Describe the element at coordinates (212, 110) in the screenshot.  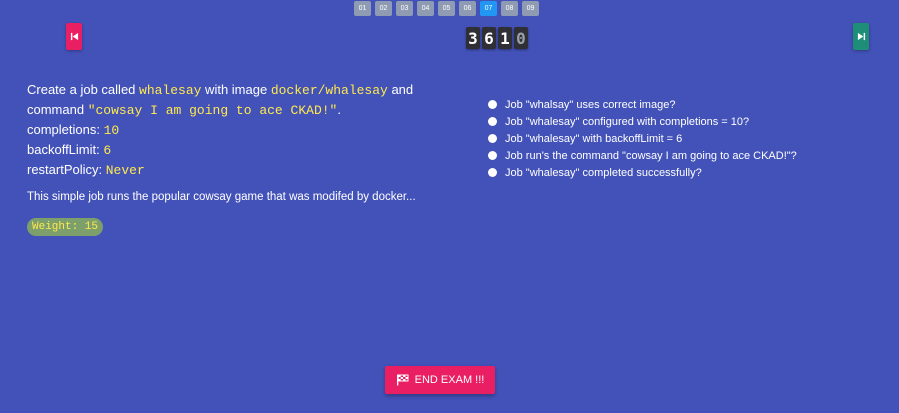
I see `command-value: "cowsay I am going to ace CKAD!"` at that location.